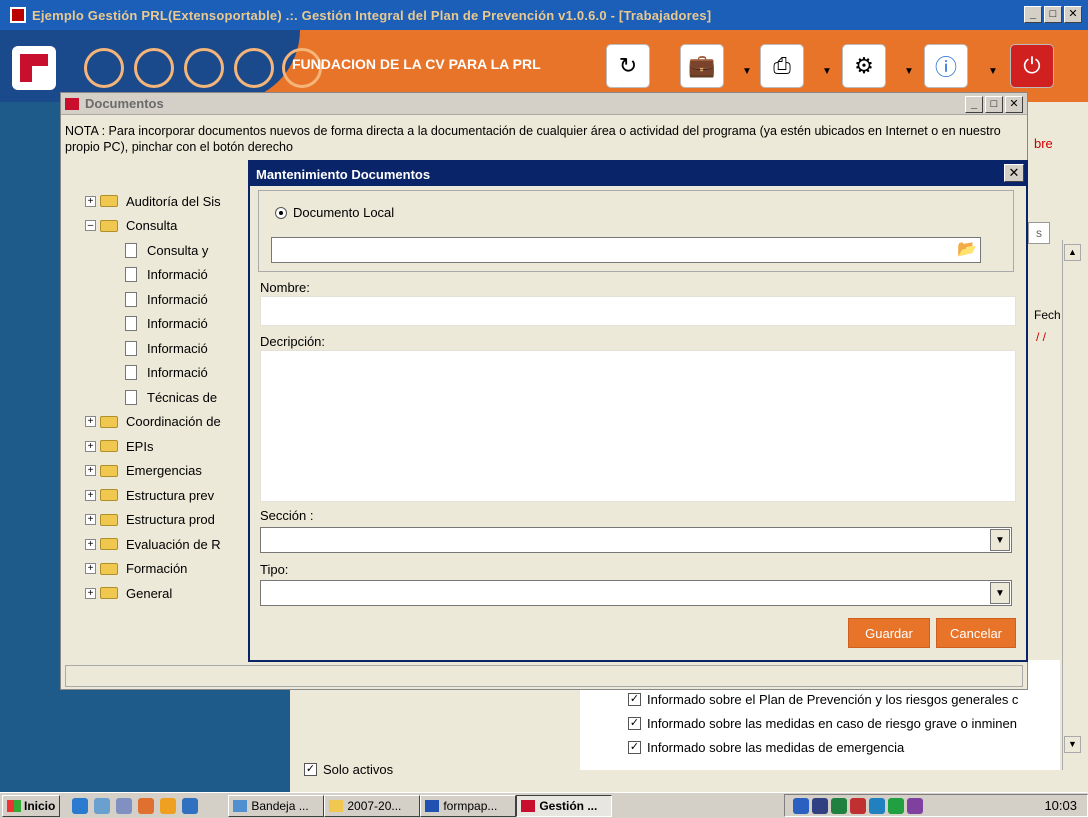  I want to click on clock: 10:03, so click(1060, 805).